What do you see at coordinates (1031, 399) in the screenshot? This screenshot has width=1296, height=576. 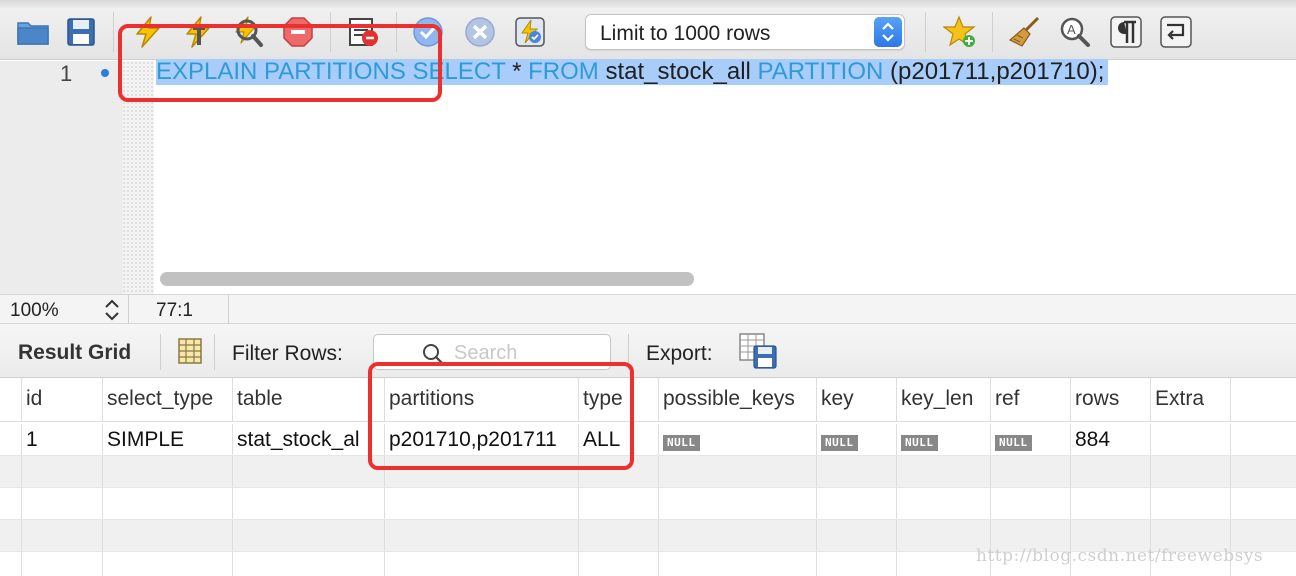 I see `column-header-ref: ref` at bounding box center [1031, 399].